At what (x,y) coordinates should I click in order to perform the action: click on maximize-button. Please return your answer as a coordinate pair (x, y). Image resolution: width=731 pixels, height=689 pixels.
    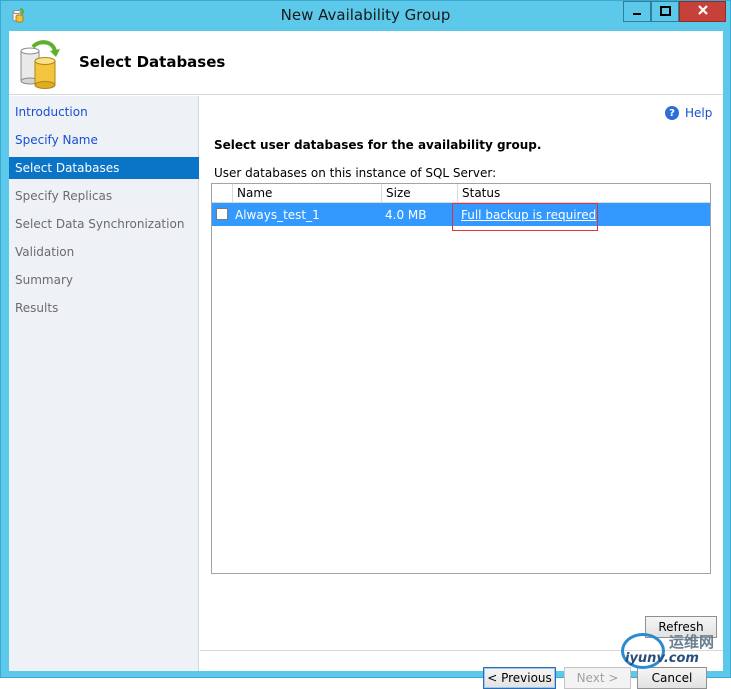
    Looking at the image, I should click on (665, 11).